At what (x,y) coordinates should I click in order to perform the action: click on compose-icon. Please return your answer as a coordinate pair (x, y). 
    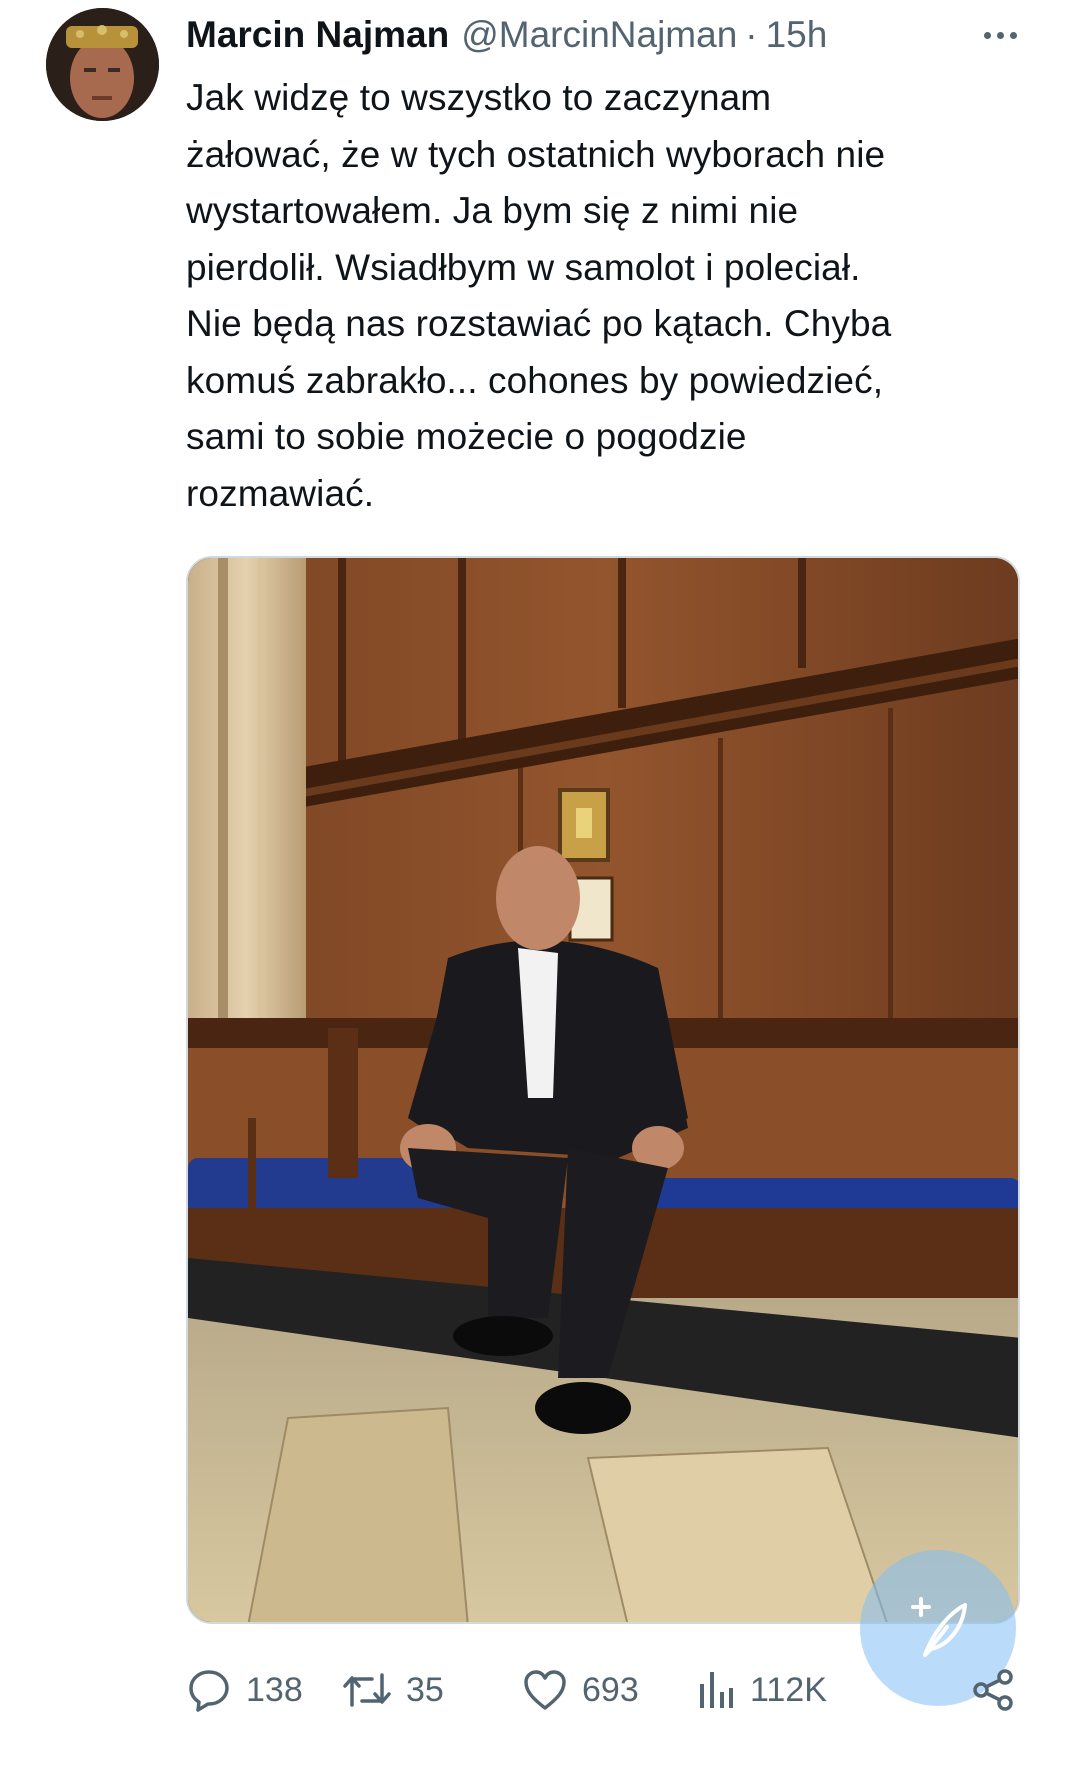
    Looking at the image, I should click on (939, 1627).